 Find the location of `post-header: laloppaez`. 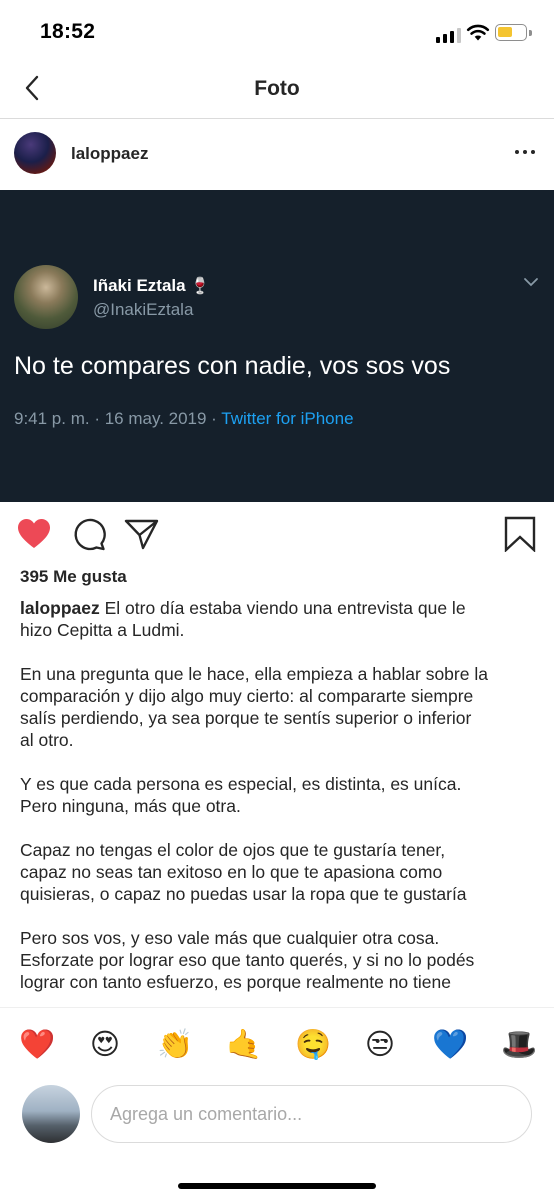

post-header: laloppaez is located at coordinates (277, 154).